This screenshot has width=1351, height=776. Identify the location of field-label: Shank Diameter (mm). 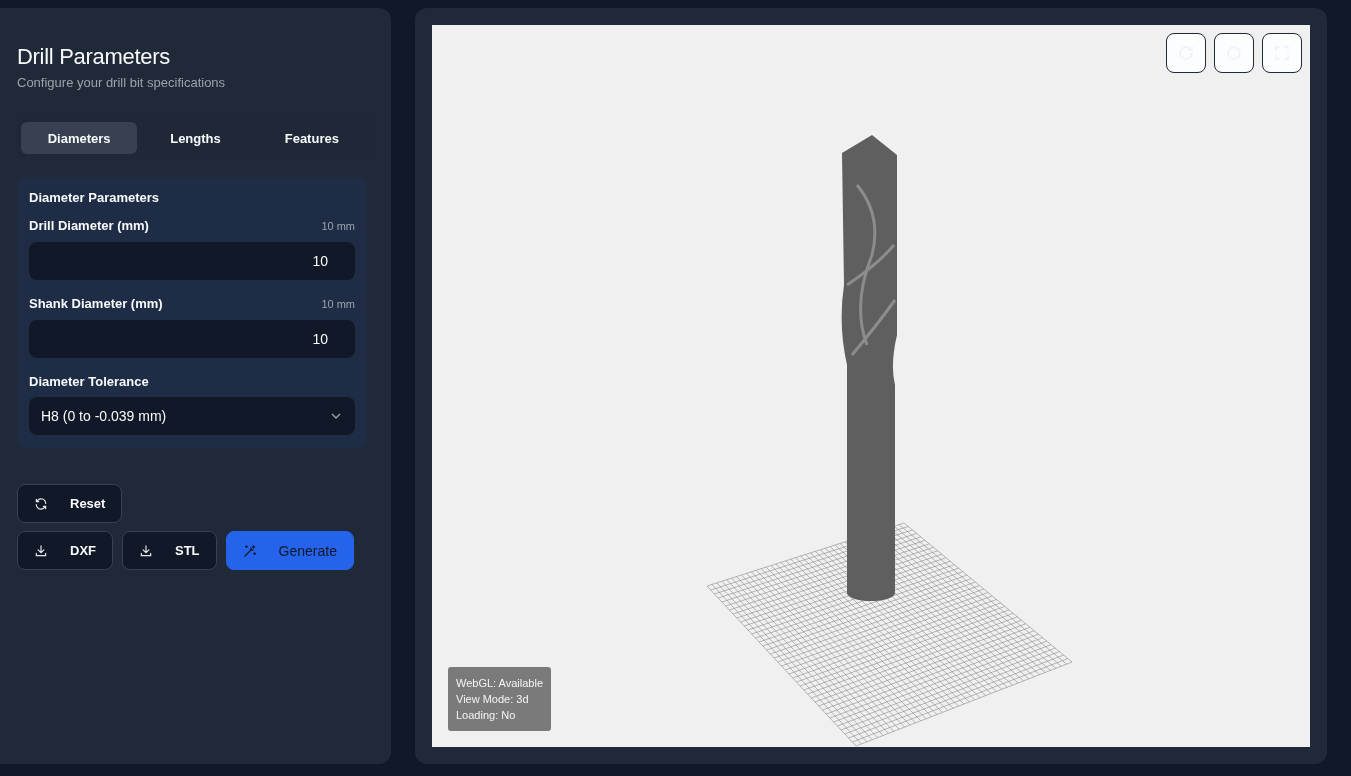
(96, 303).